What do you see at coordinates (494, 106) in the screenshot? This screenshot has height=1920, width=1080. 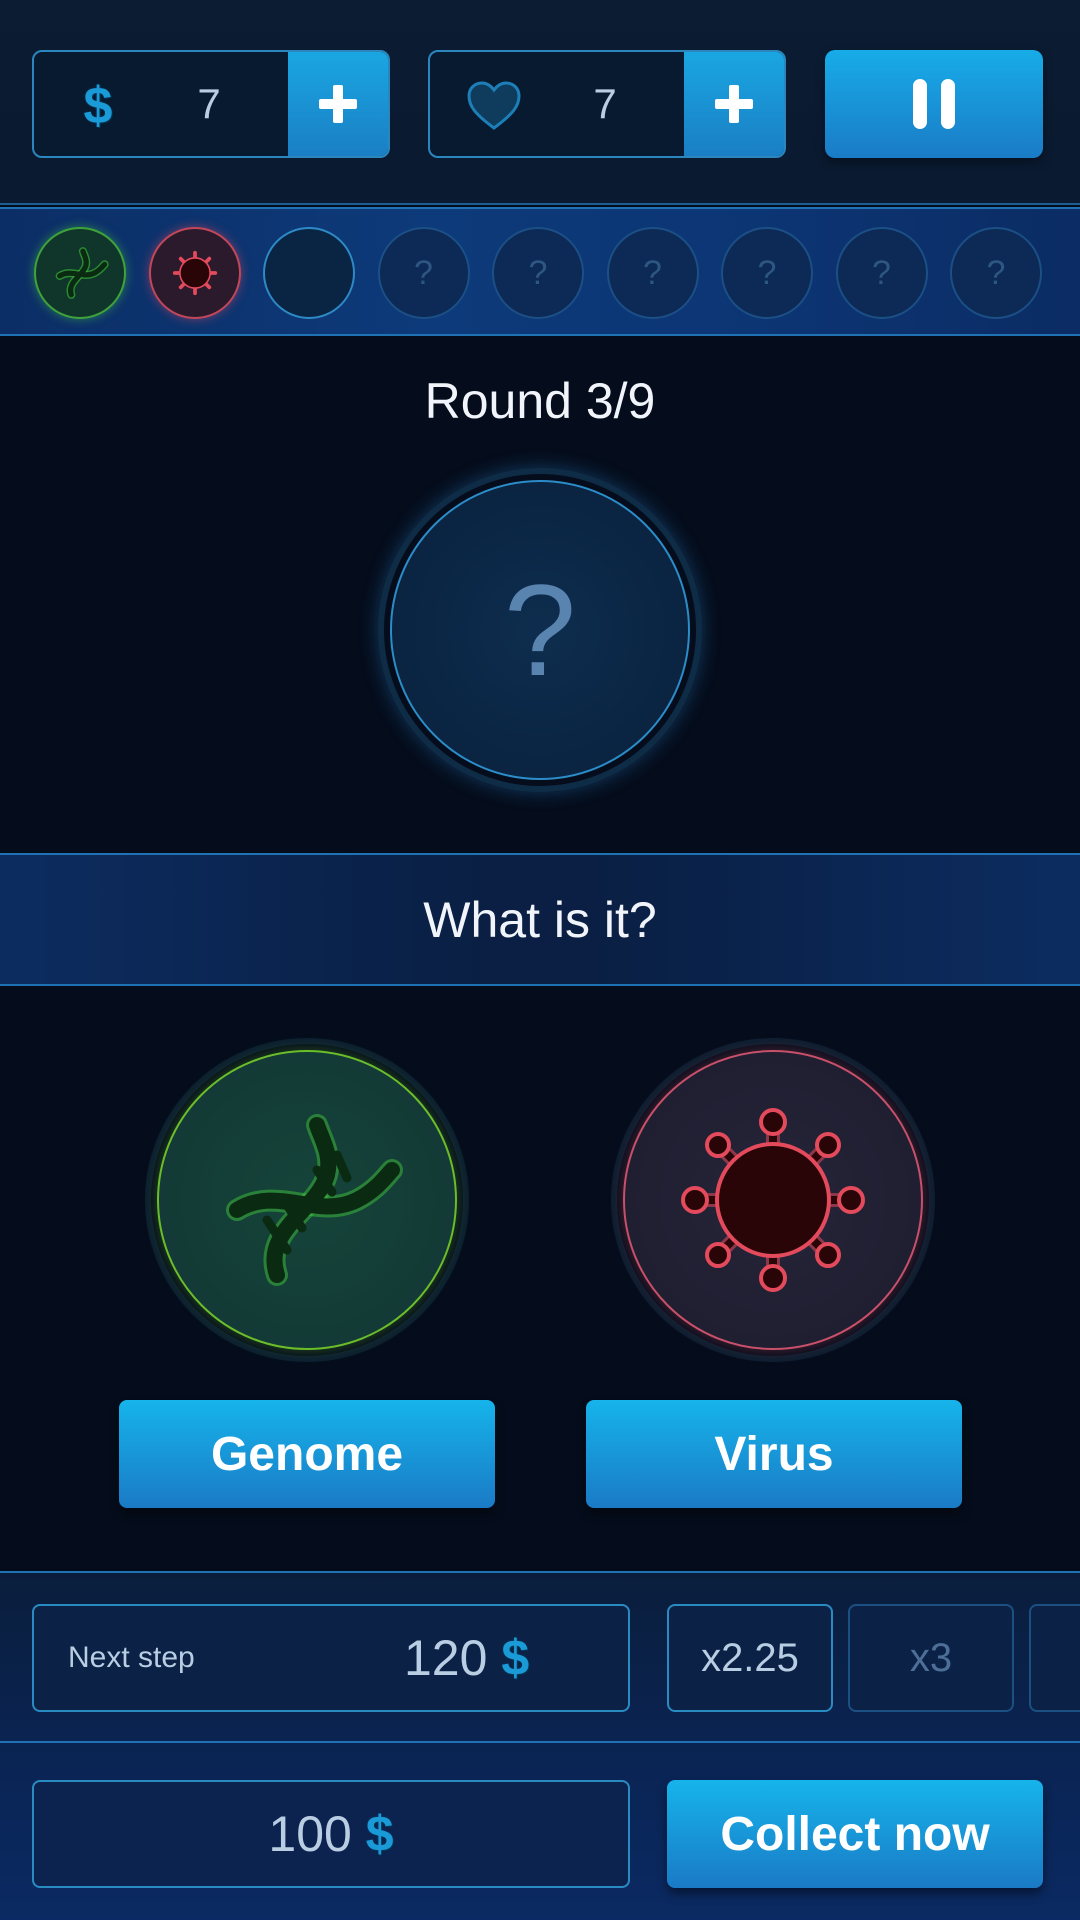 I see `heart-icon` at bounding box center [494, 106].